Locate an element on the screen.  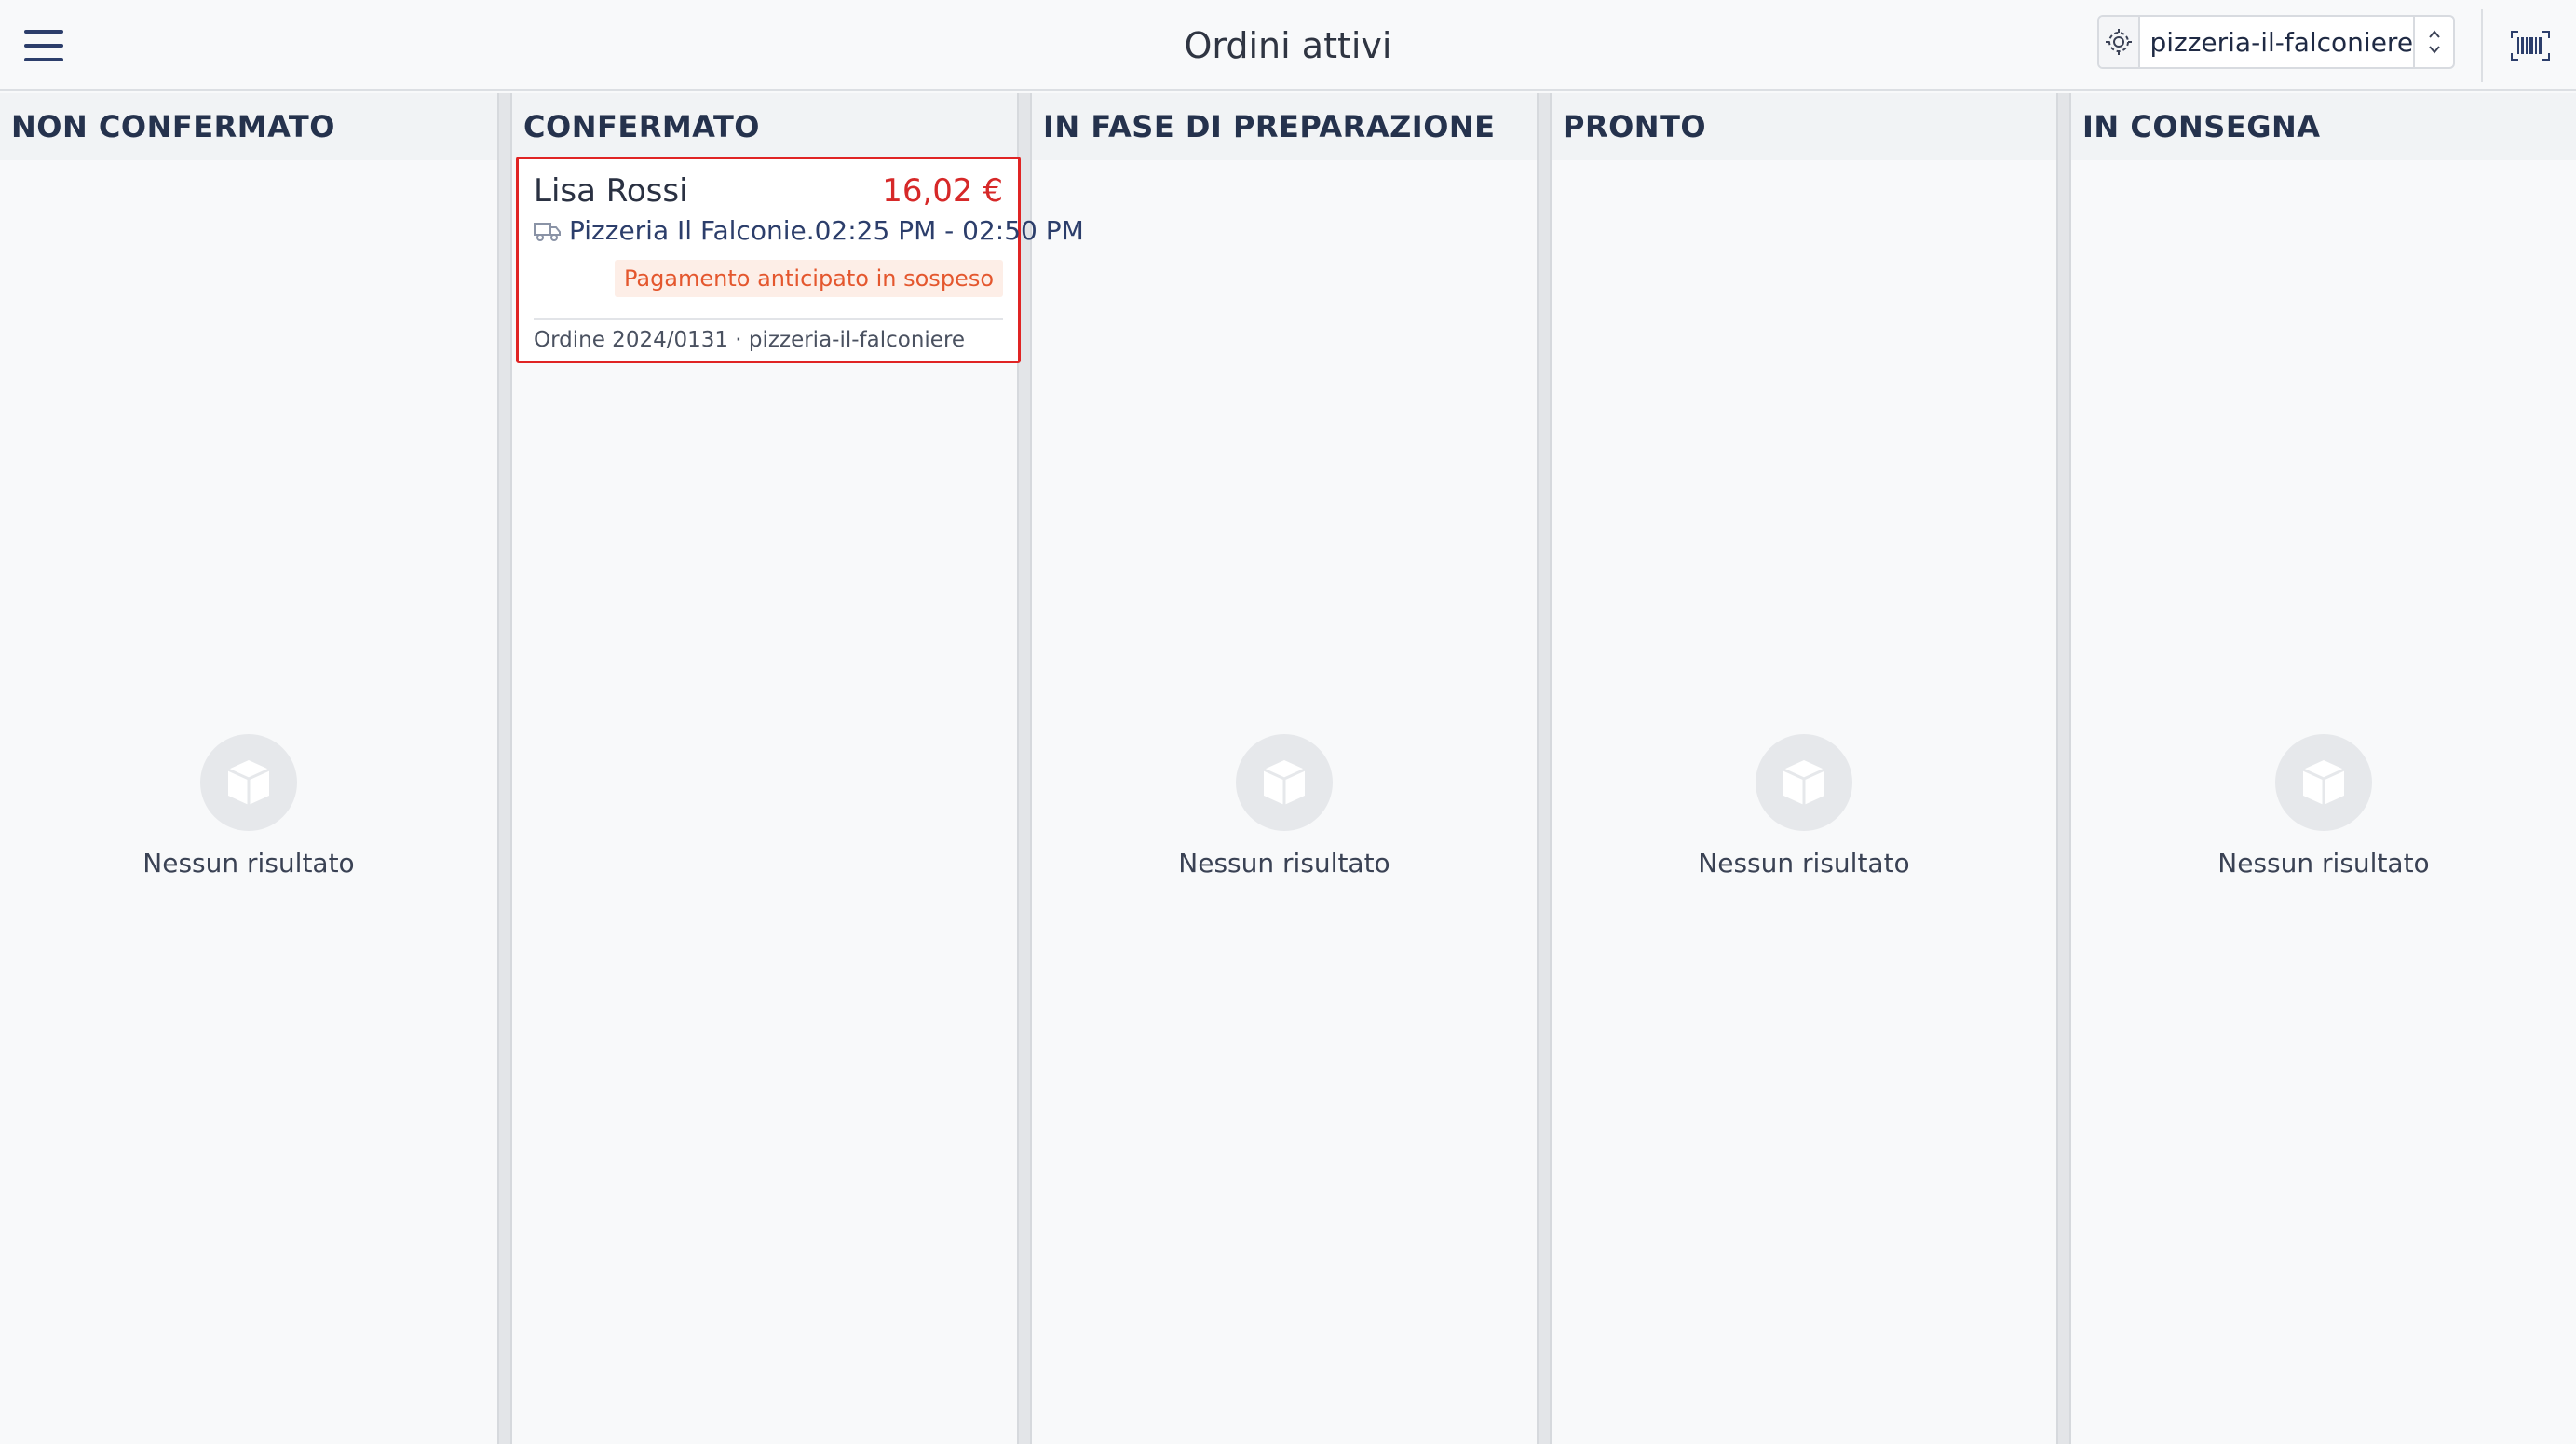
delivery-truck-icon is located at coordinates (547, 232).